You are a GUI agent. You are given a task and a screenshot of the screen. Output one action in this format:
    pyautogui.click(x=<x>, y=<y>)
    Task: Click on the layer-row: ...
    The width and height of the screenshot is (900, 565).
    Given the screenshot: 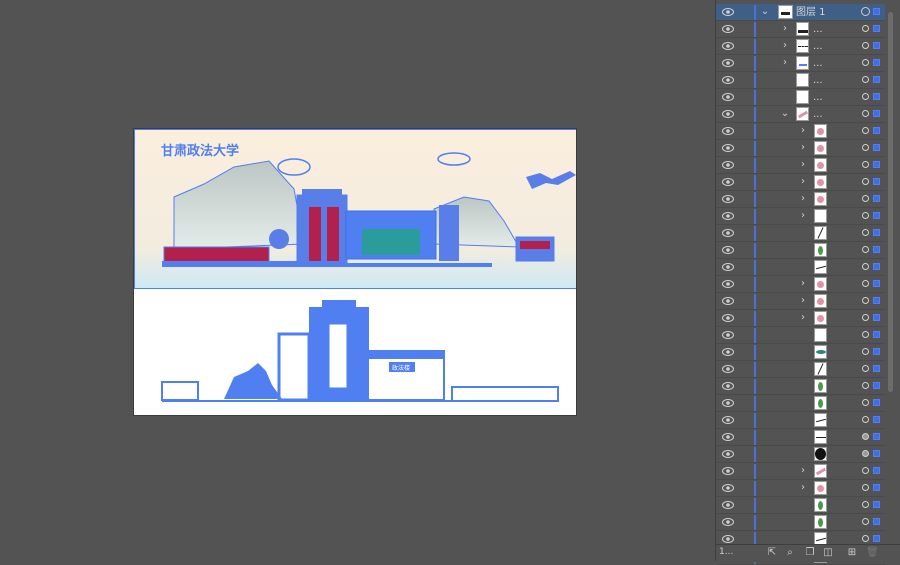 What is the action you would take?
    pyautogui.click(x=800, y=80)
    